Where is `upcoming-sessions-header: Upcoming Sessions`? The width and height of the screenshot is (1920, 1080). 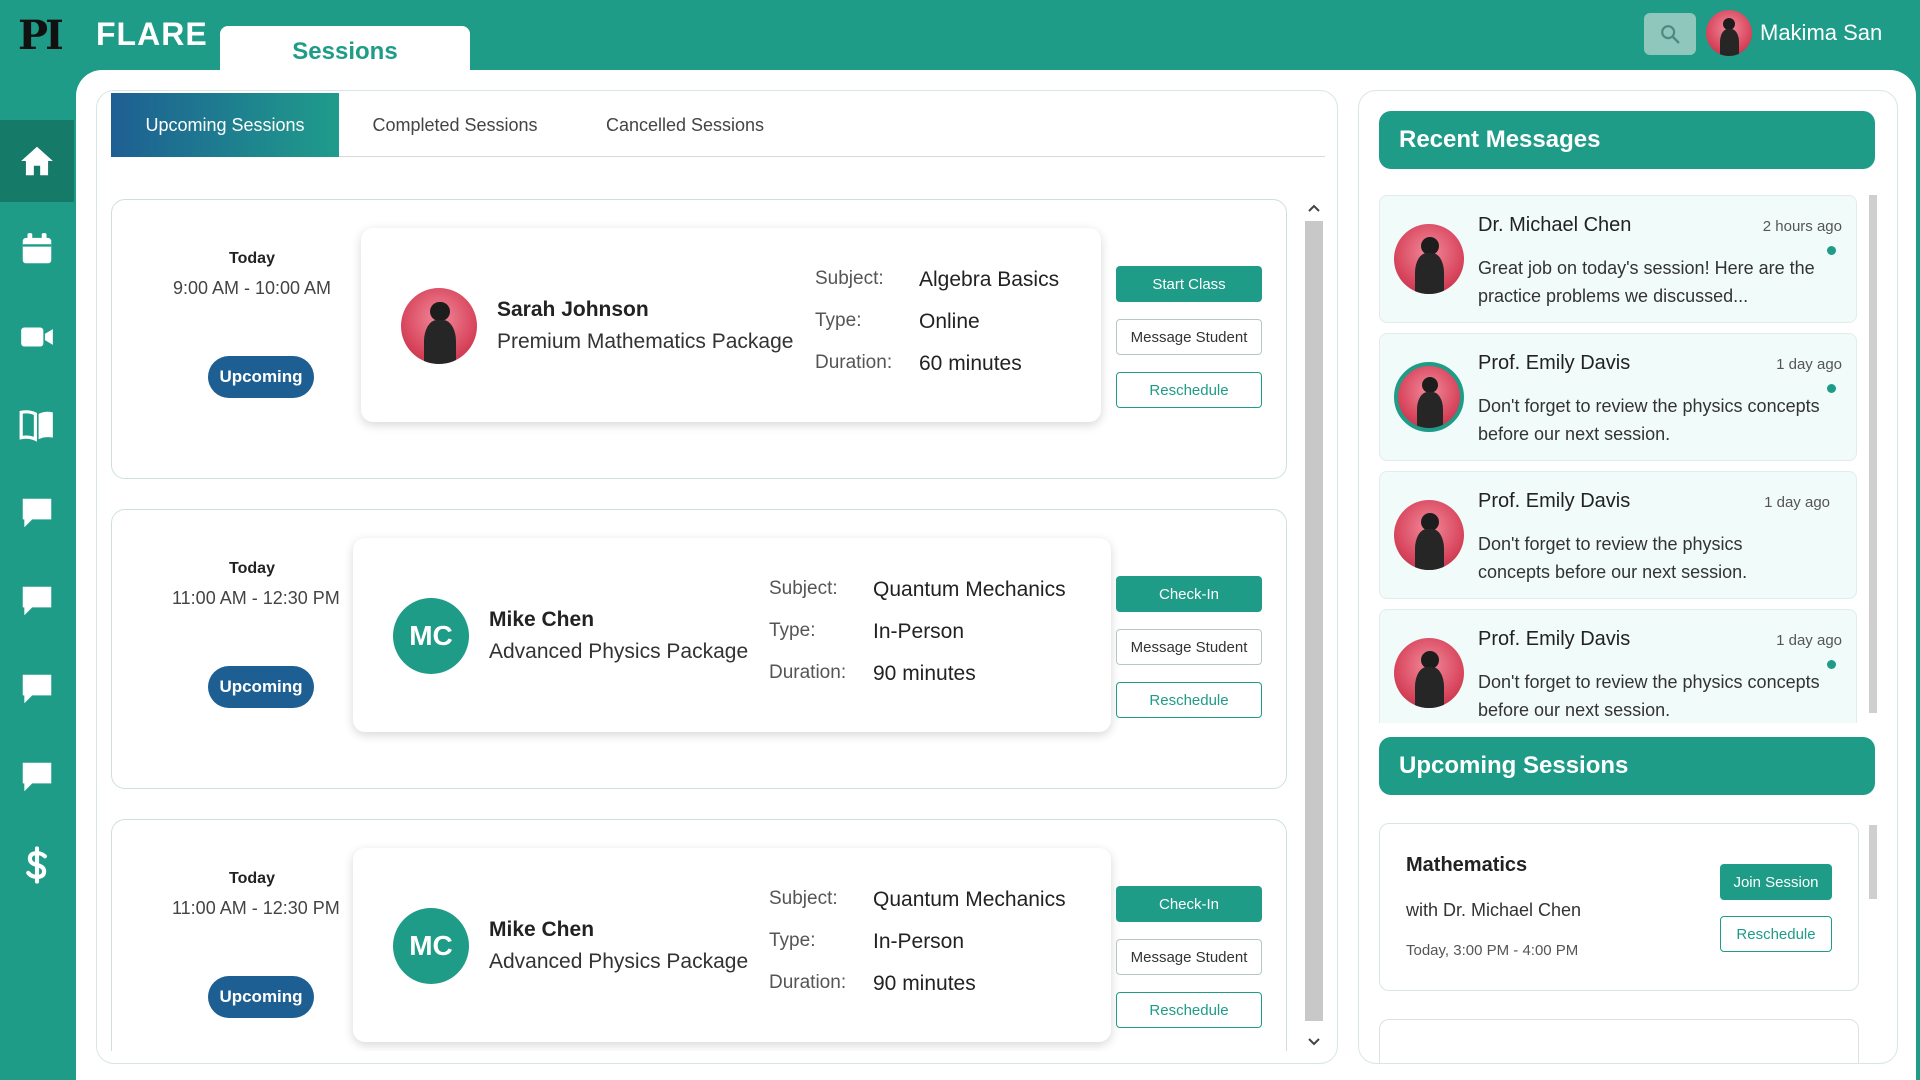 upcoming-sessions-header: Upcoming Sessions is located at coordinates (1627, 766).